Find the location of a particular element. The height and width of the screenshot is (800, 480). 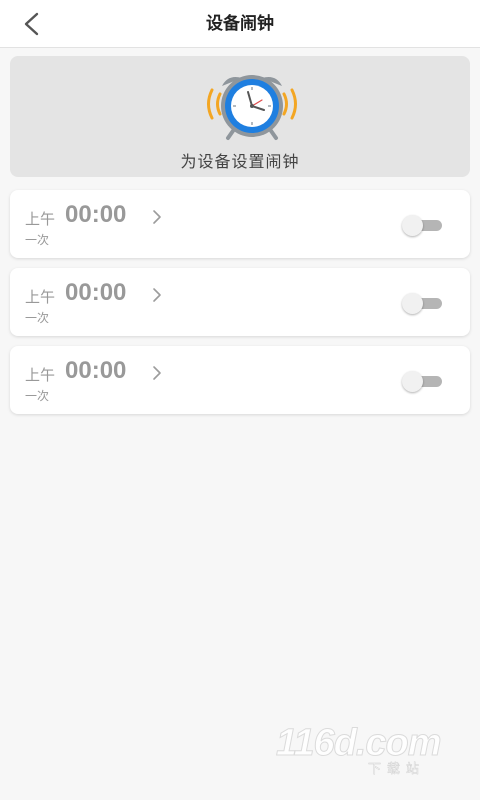

banner-caption: 为设备设置闹钟 is located at coordinates (240, 161).